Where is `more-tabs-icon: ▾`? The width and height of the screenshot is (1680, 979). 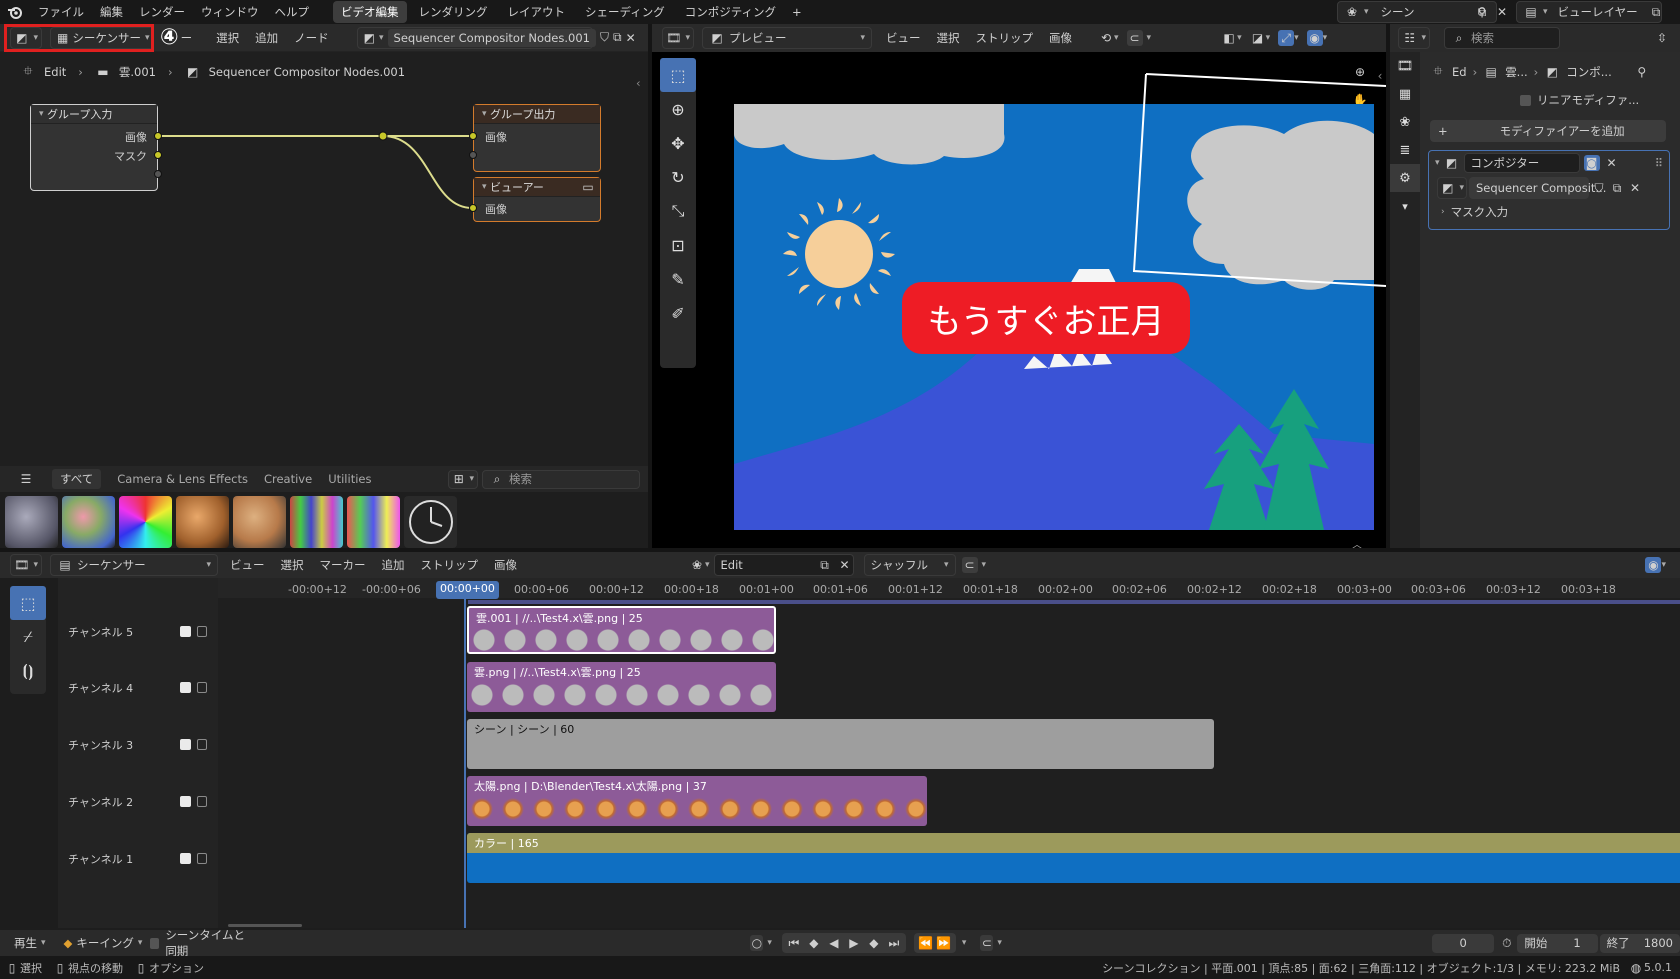 more-tabs-icon: ▾ is located at coordinates (1405, 206).